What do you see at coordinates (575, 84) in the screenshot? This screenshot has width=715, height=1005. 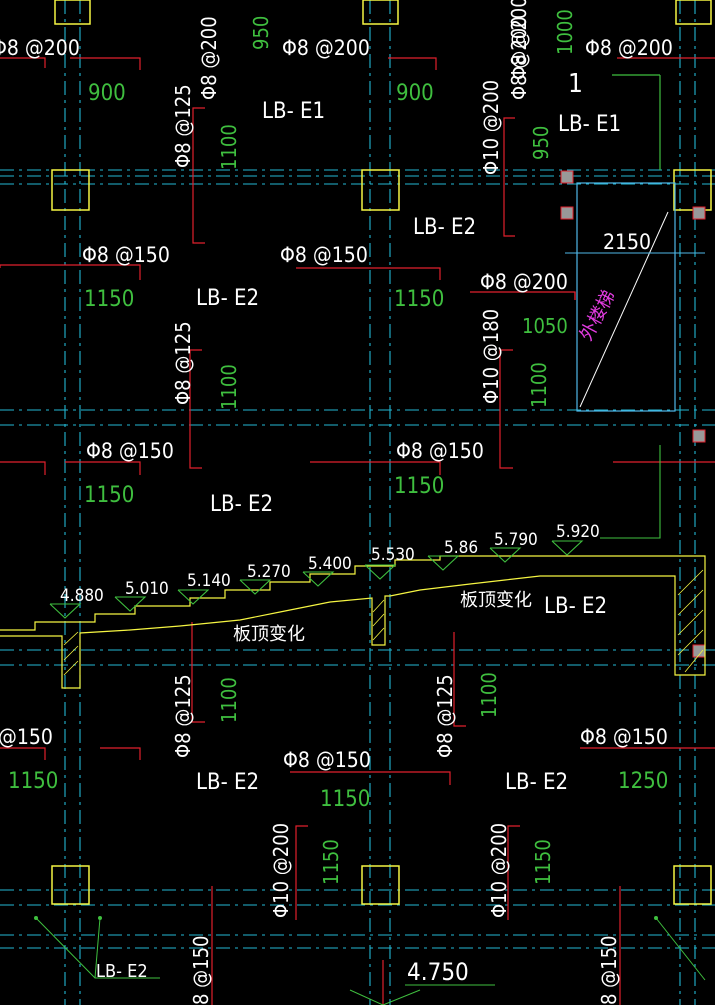 I see `detail-number: 1` at bounding box center [575, 84].